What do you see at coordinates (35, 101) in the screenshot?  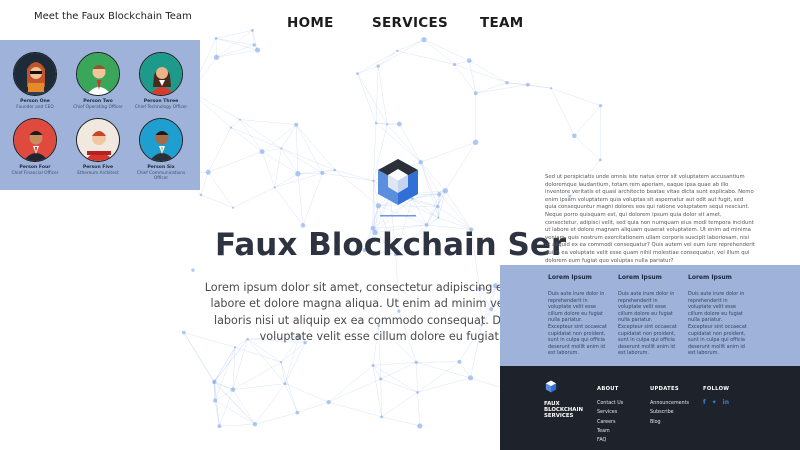 I see `member-name: Person One` at bounding box center [35, 101].